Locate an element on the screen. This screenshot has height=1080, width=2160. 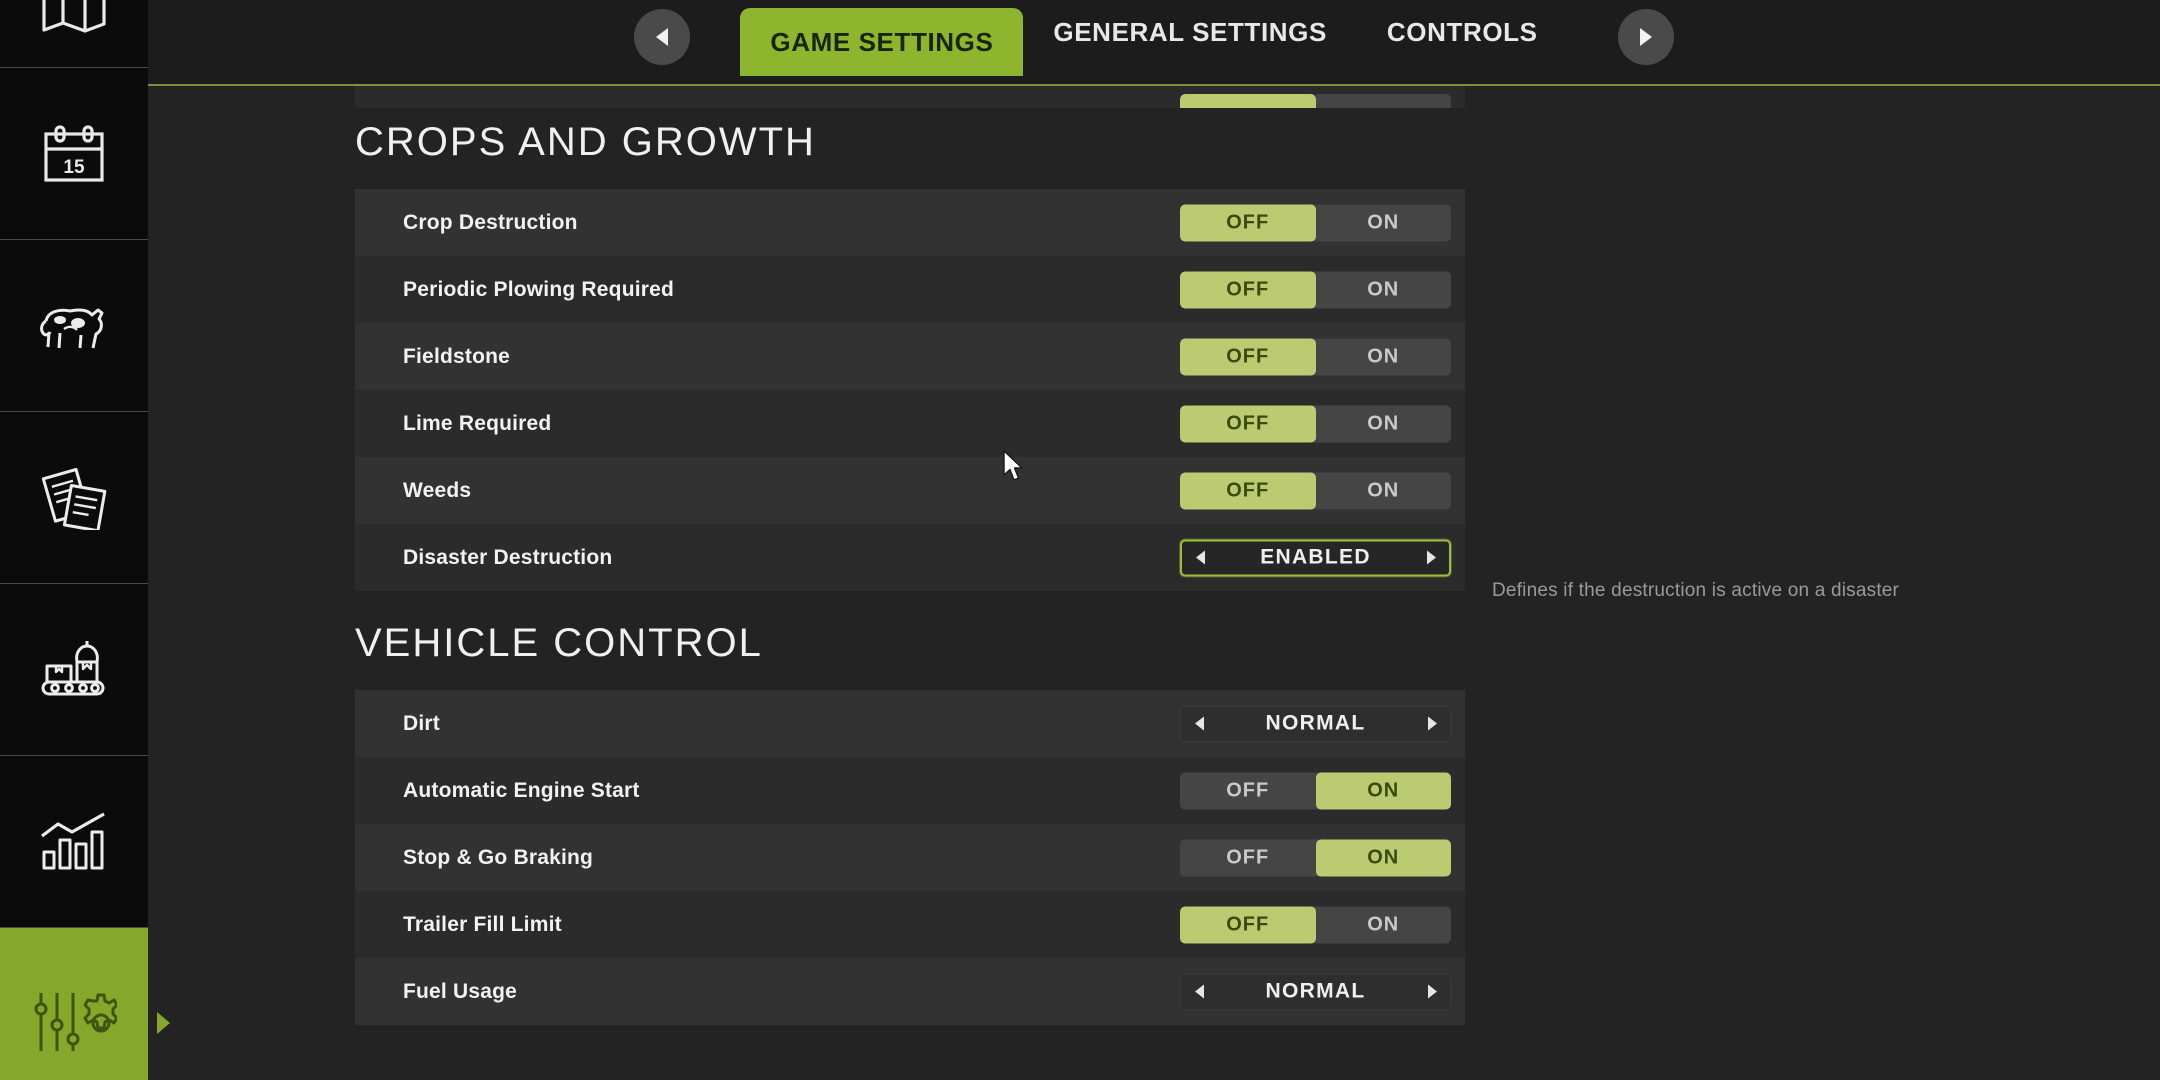
stepper-fuel-usage: NORMAL is located at coordinates (1315, 991).